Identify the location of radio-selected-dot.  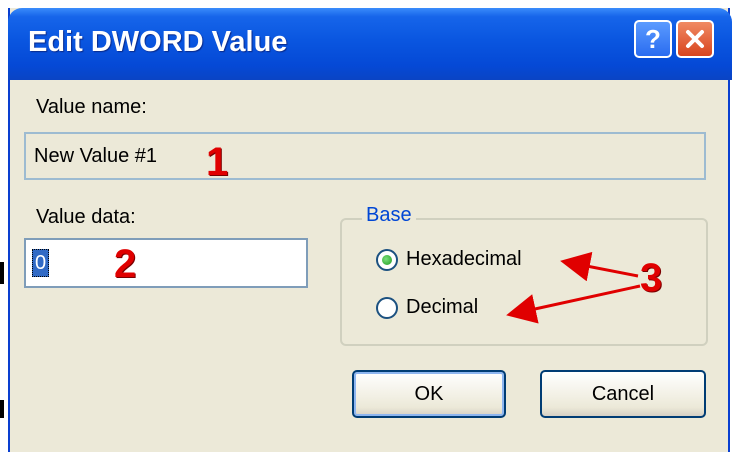
(387, 259).